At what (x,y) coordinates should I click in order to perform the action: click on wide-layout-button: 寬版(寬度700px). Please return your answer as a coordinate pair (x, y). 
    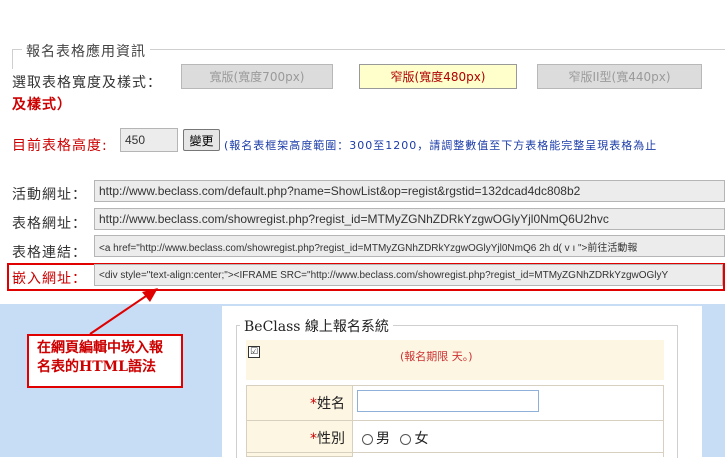
    Looking at the image, I should click on (257, 76).